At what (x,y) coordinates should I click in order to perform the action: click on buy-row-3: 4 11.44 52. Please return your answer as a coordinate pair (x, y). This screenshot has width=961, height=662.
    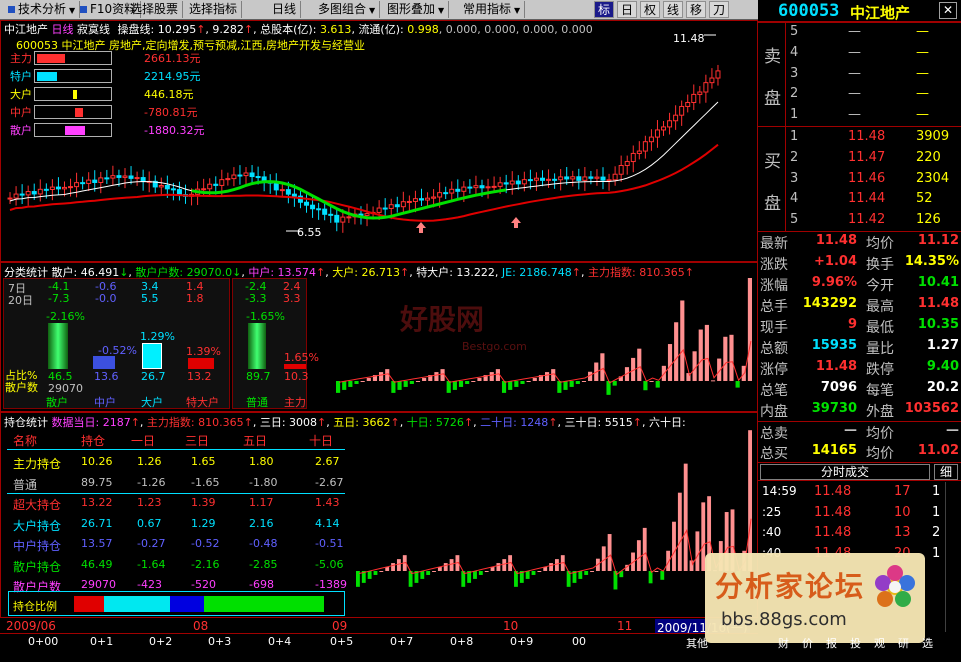
    Looking at the image, I should click on (859, 199).